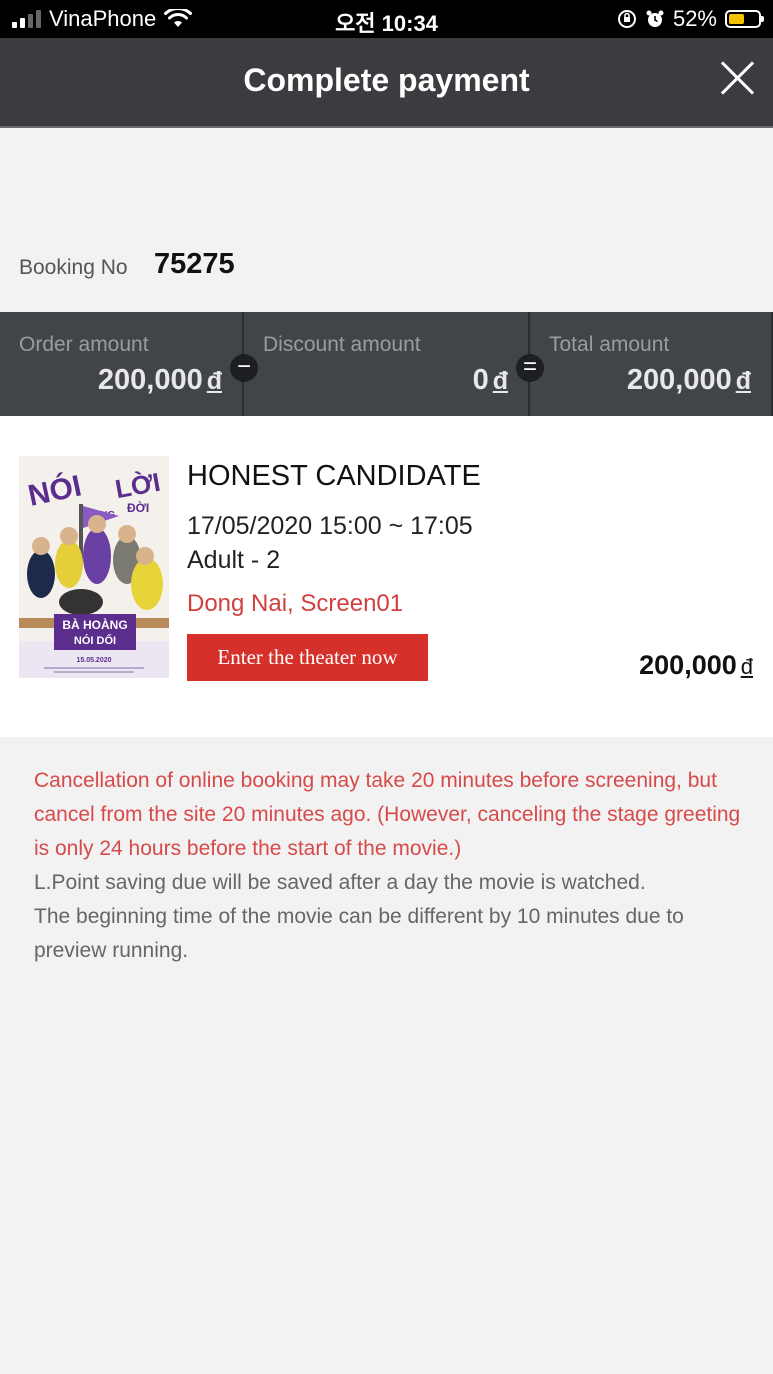 The image size is (773, 1374). What do you see at coordinates (95, 640) in the screenshot?
I see `svg-text: NÓI DỐI` at bounding box center [95, 640].